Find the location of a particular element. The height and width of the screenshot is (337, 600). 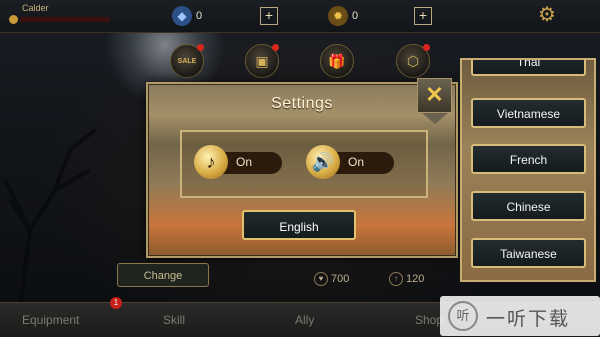

top-resource-bar: Calder ◆ 0 + ✹ 0 + ⚙ is located at coordinates (300, 16).